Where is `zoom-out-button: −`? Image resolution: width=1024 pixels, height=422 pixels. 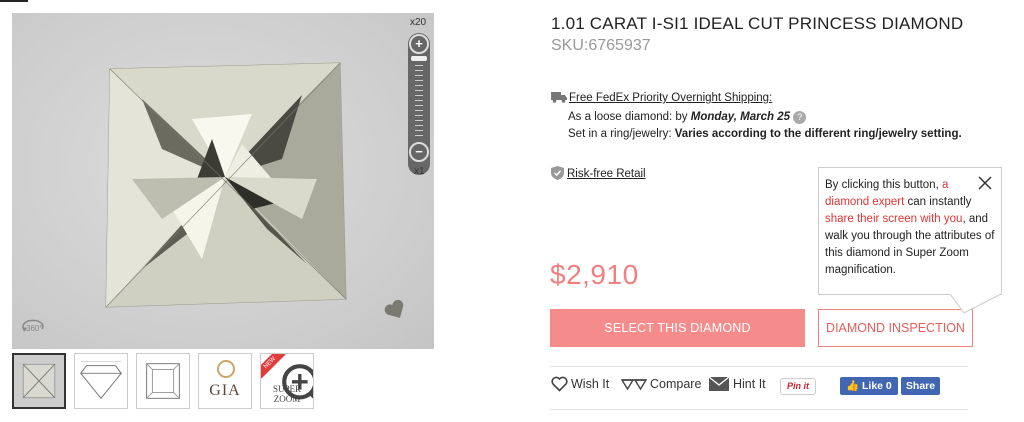 zoom-out-button: − is located at coordinates (419, 152).